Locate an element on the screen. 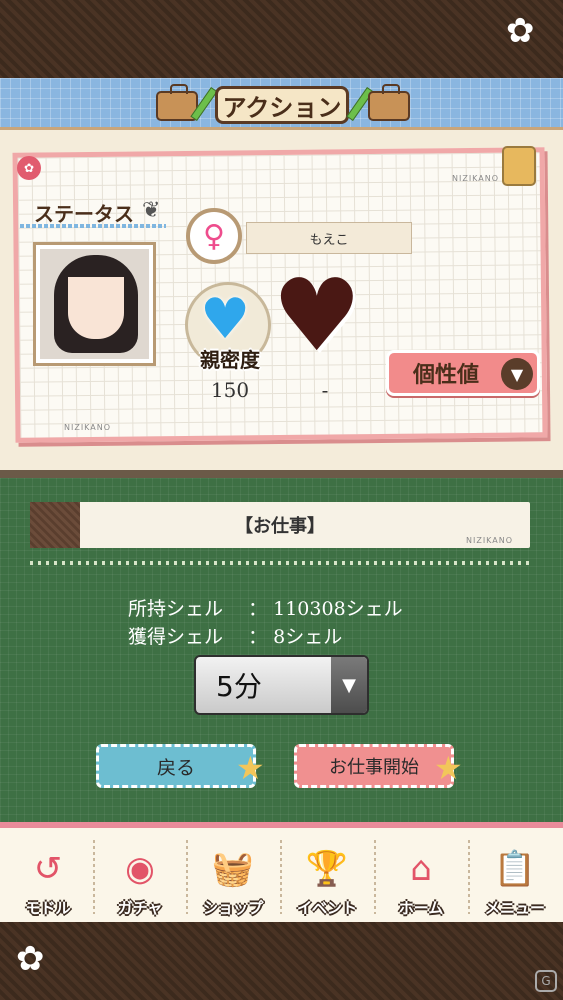  owned-shells-label: 所持シェル is located at coordinates (176, 609).